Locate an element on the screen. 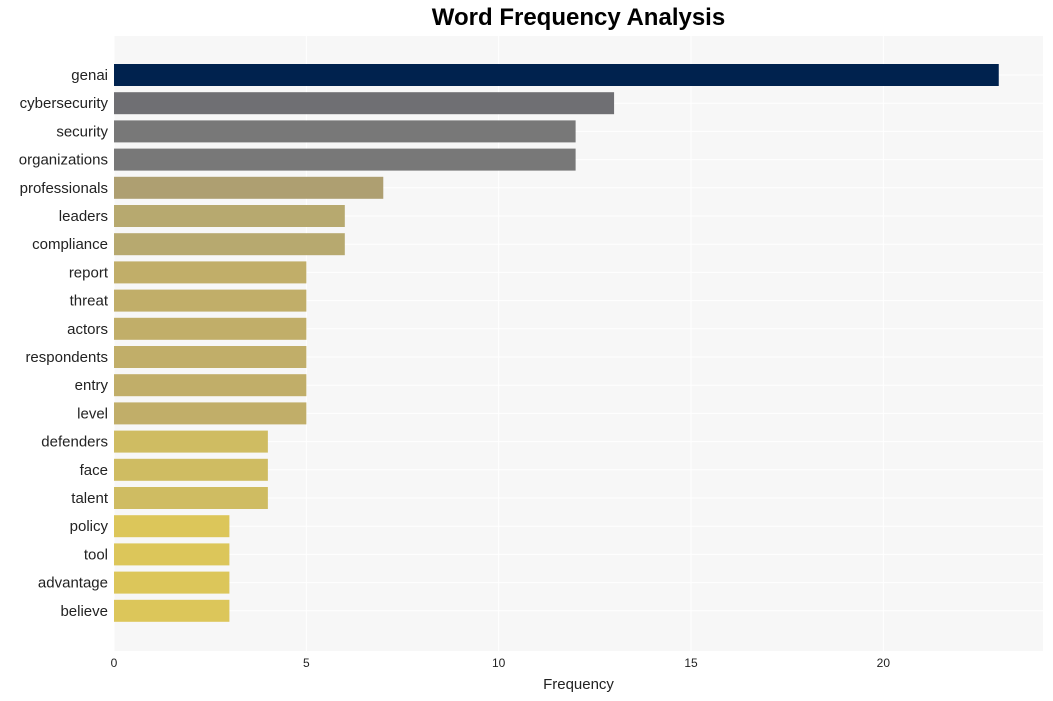 The image size is (1053, 701). x-tick-label-10: 10 is located at coordinates (499, 663).